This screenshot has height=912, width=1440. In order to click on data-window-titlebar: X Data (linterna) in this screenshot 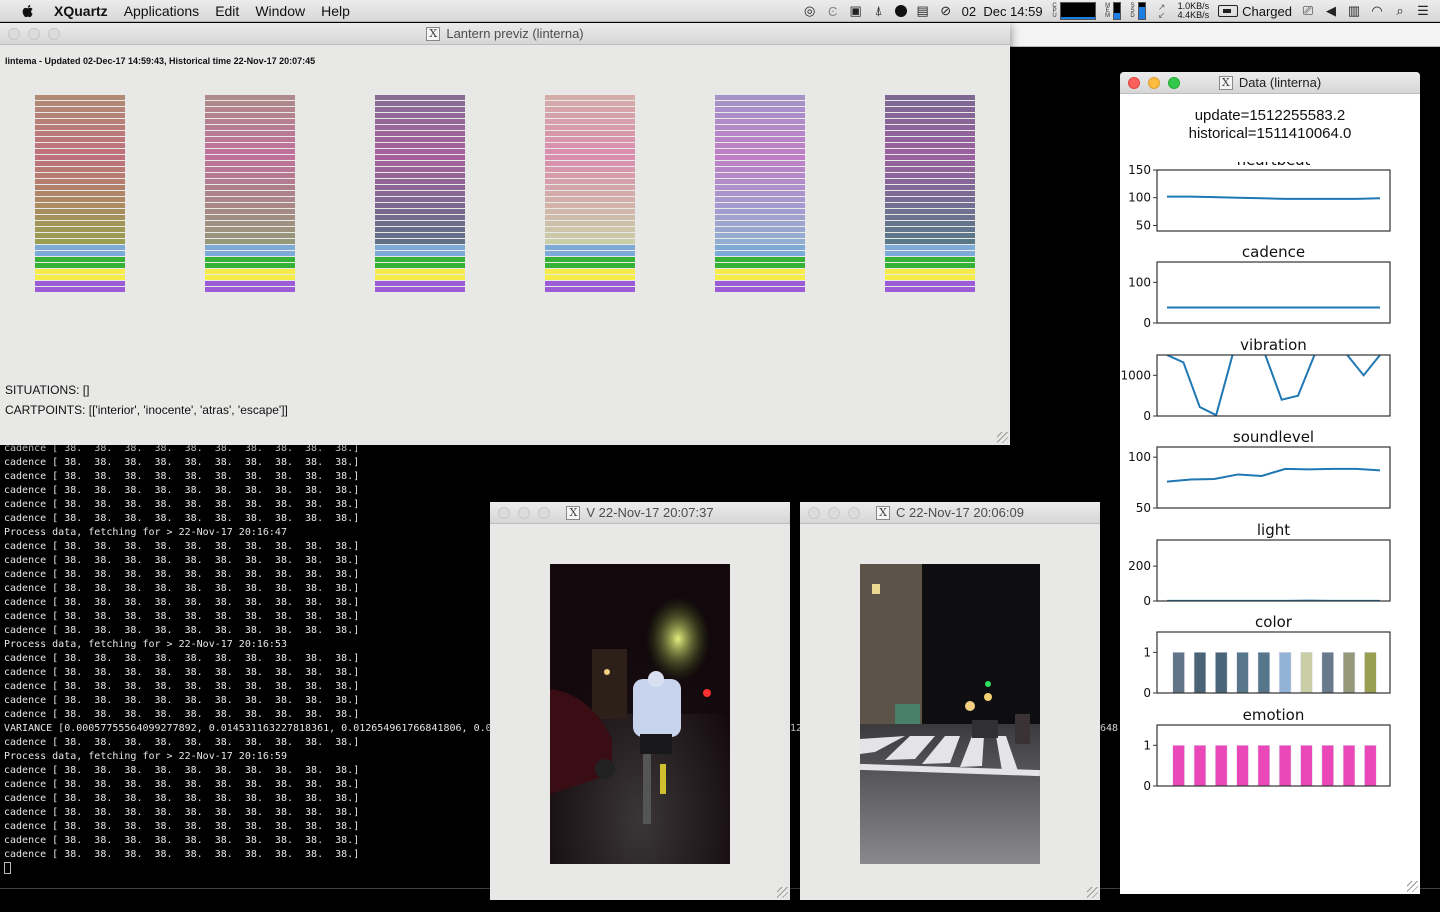, I will do `click(1270, 83)`.